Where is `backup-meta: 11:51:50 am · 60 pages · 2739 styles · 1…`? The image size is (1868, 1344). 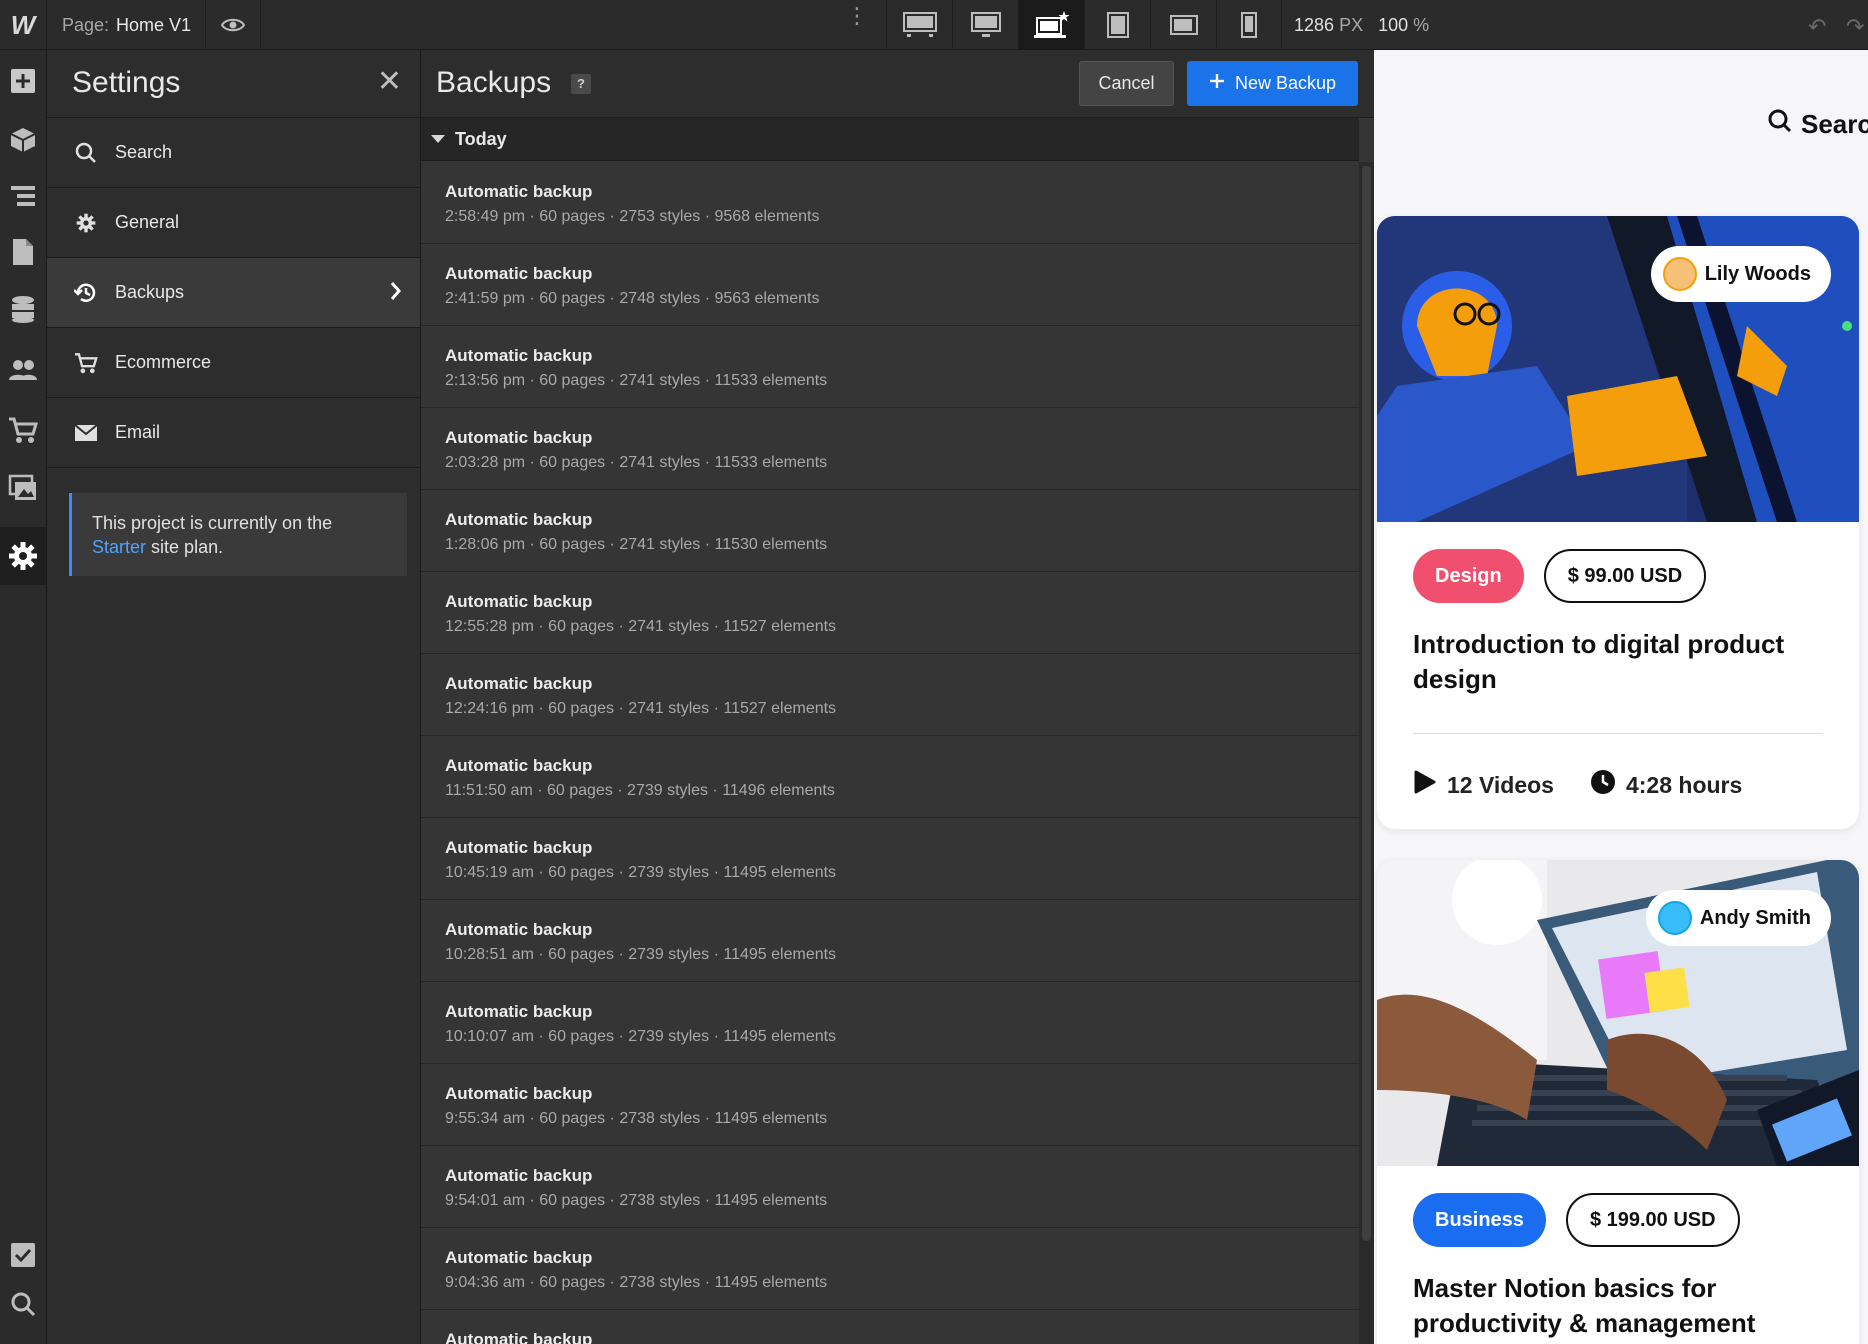 backup-meta: 11:51:50 am · 60 pages · 2739 styles · 1… is located at coordinates (640, 790).